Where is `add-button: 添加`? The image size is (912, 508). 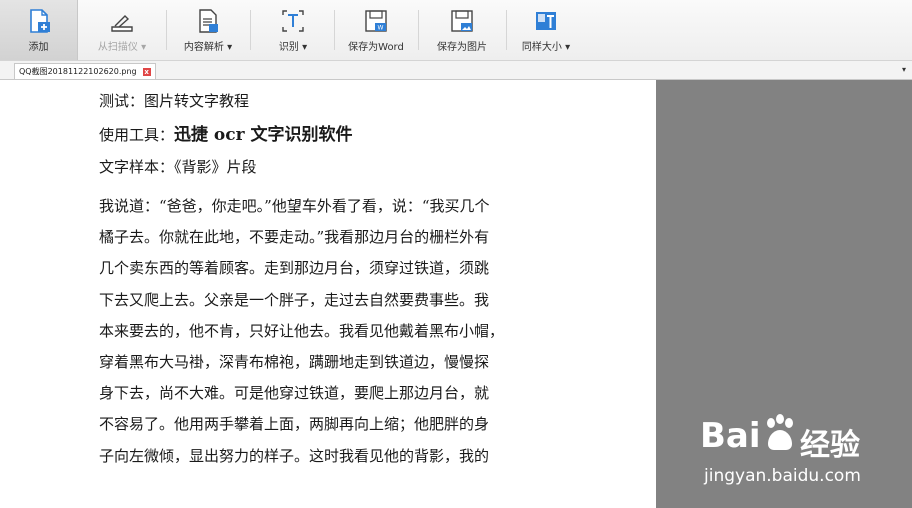
add-button: 添加 is located at coordinates (39, 30).